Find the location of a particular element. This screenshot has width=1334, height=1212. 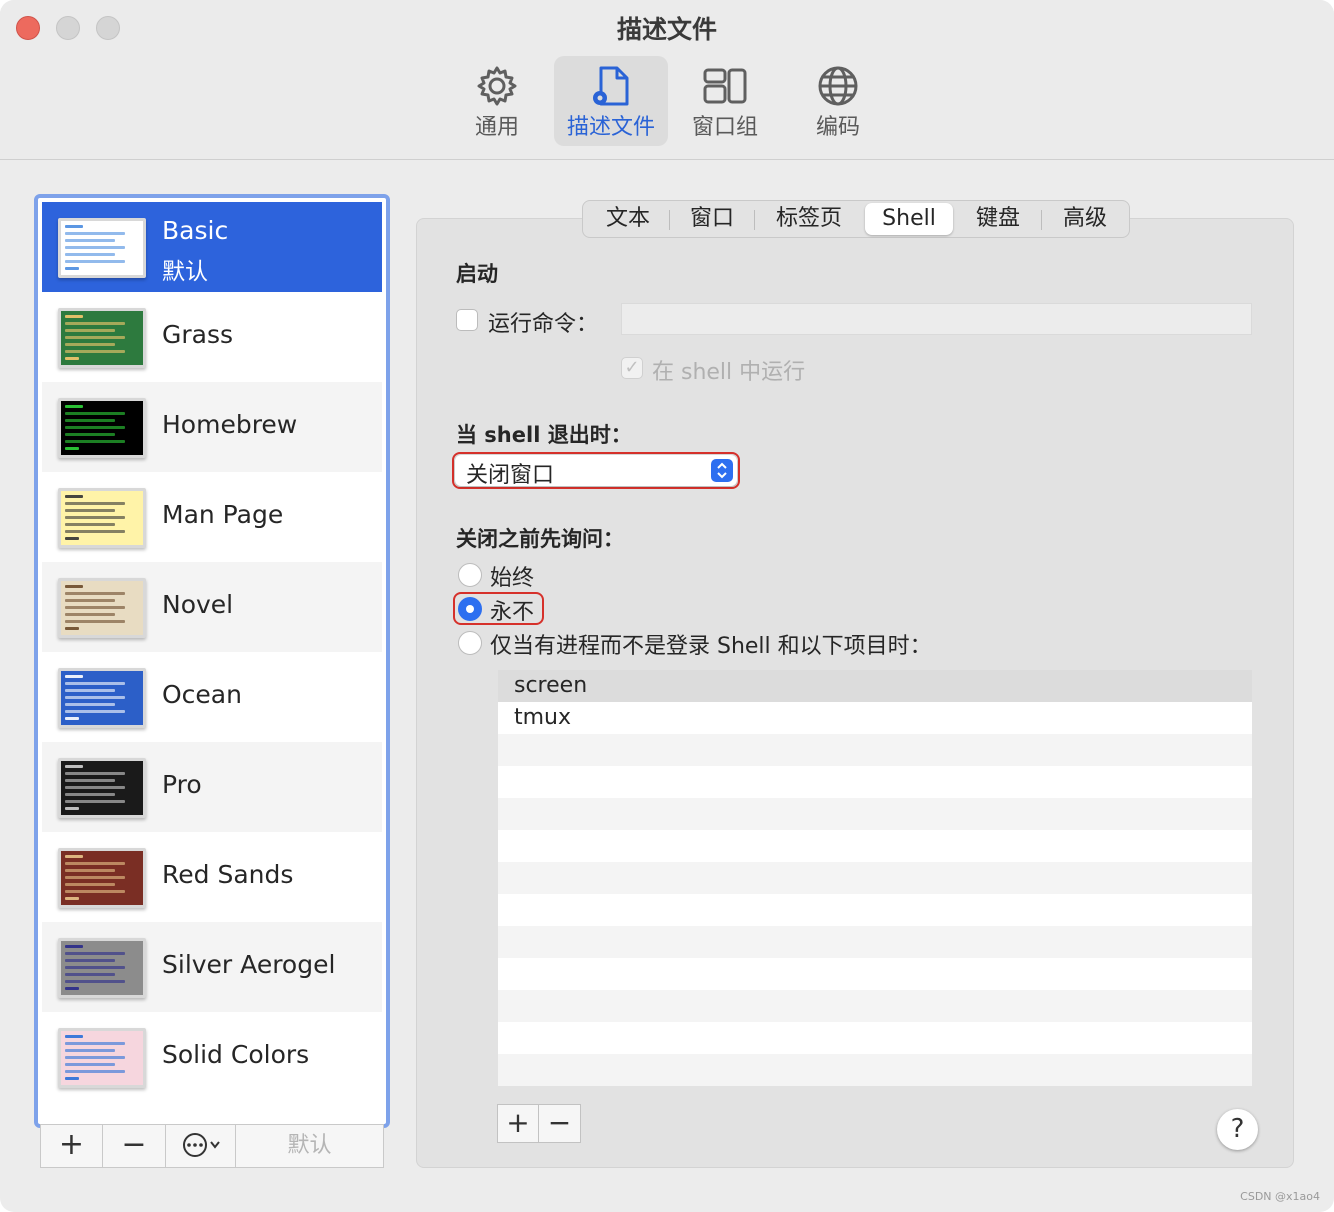

window-title: 描述文件 is located at coordinates (666, 29).